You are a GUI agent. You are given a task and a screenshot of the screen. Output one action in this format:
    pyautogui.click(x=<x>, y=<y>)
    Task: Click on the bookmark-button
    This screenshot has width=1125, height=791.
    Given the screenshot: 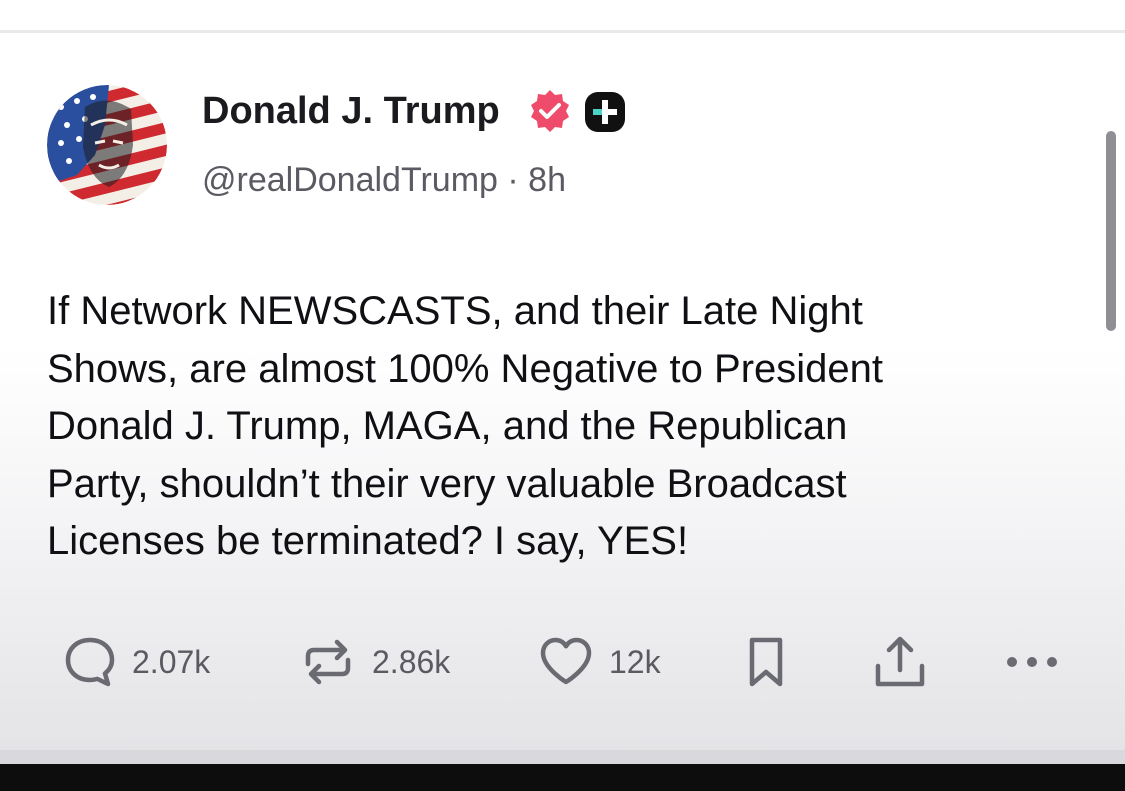 What is the action you would take?
    pyautogui.click(x=766, y=662)
    